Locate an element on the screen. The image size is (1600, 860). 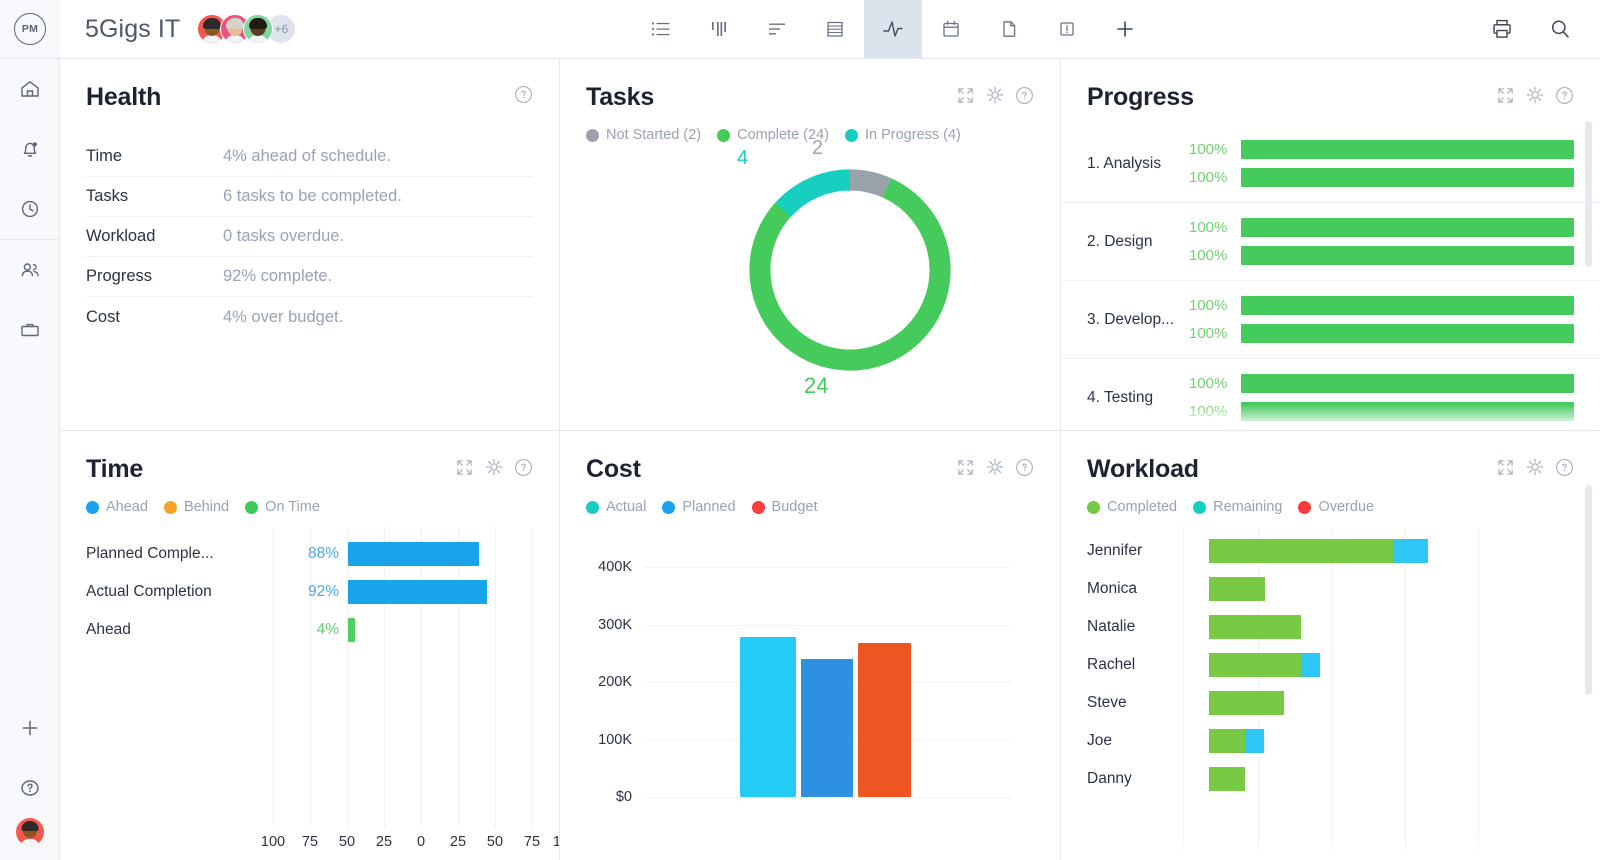
expand-icon is located at coordinates (464, 467).